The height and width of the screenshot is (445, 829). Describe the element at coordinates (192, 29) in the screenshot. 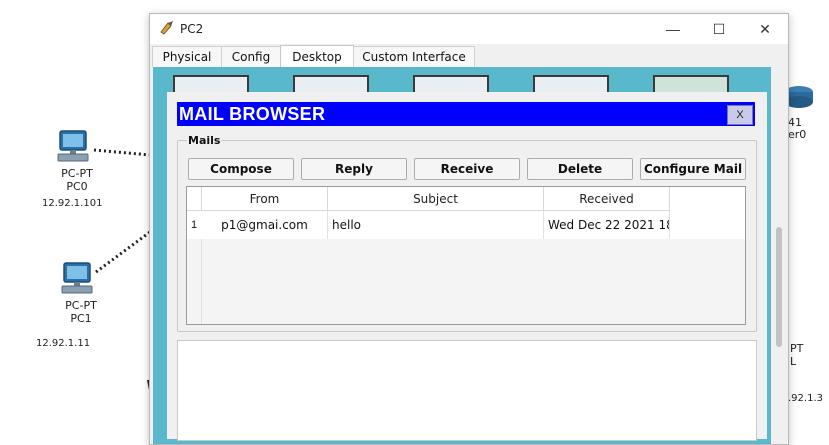

I see `window-title: PC2` at that location.